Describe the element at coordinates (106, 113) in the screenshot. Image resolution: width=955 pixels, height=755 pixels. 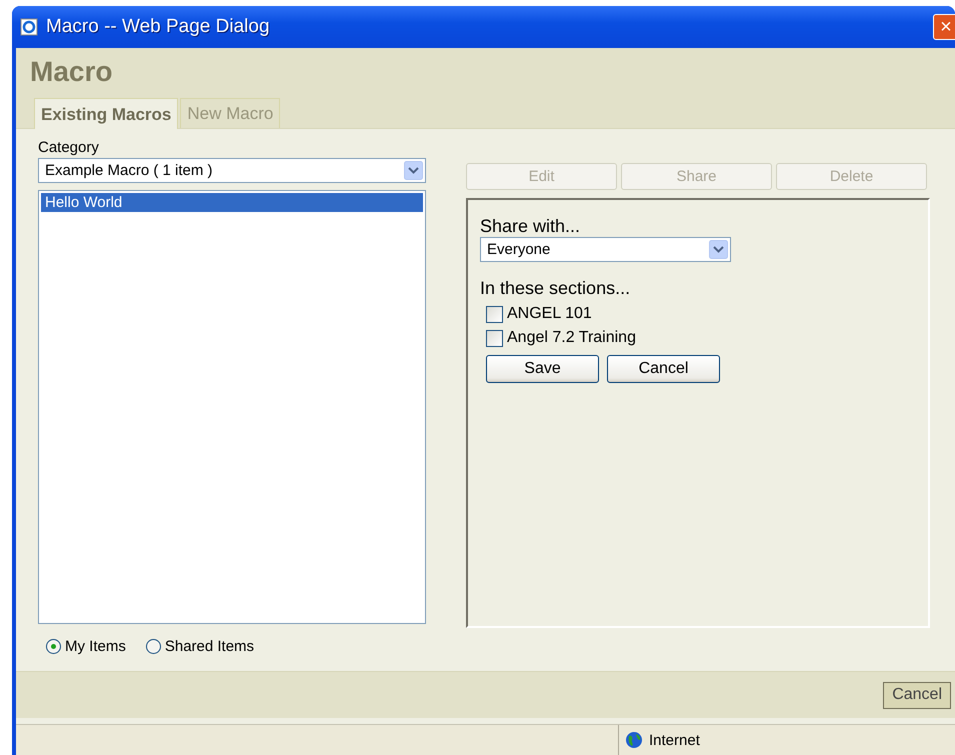
I see `tab: Existing Macros` at that location.